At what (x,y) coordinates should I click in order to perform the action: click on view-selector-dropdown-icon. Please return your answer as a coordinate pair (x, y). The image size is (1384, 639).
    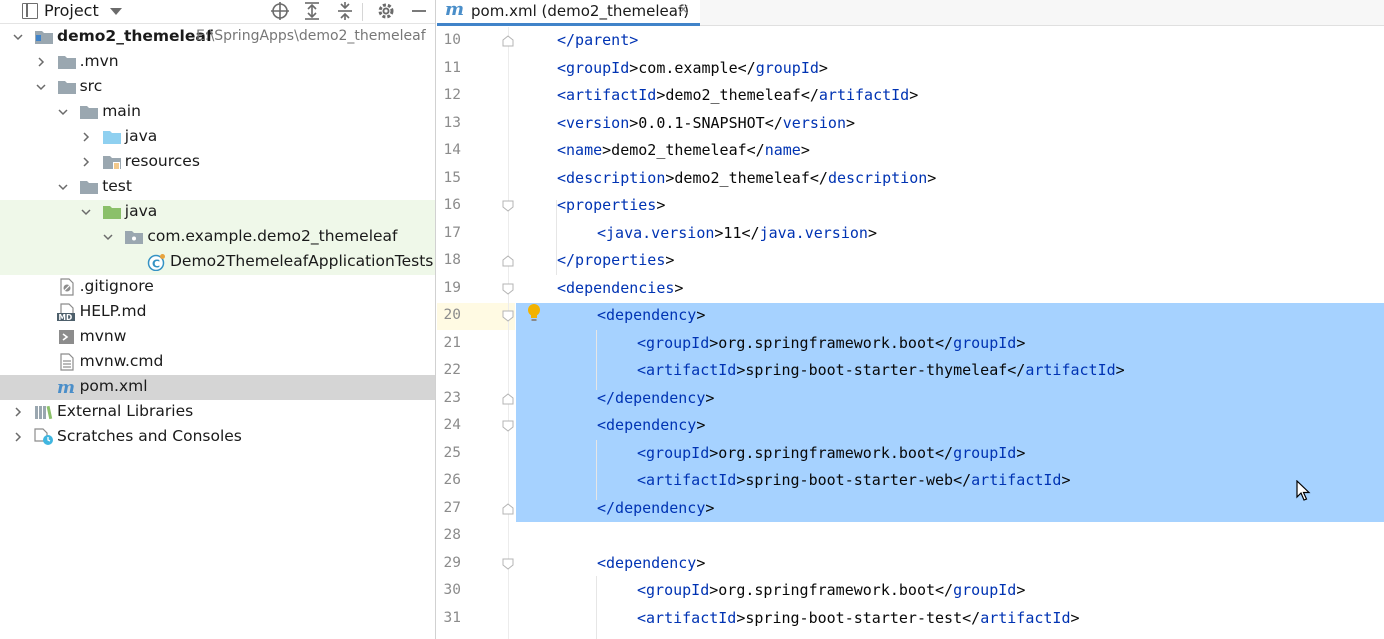
    Looking at the image, I should click on (116, 11).